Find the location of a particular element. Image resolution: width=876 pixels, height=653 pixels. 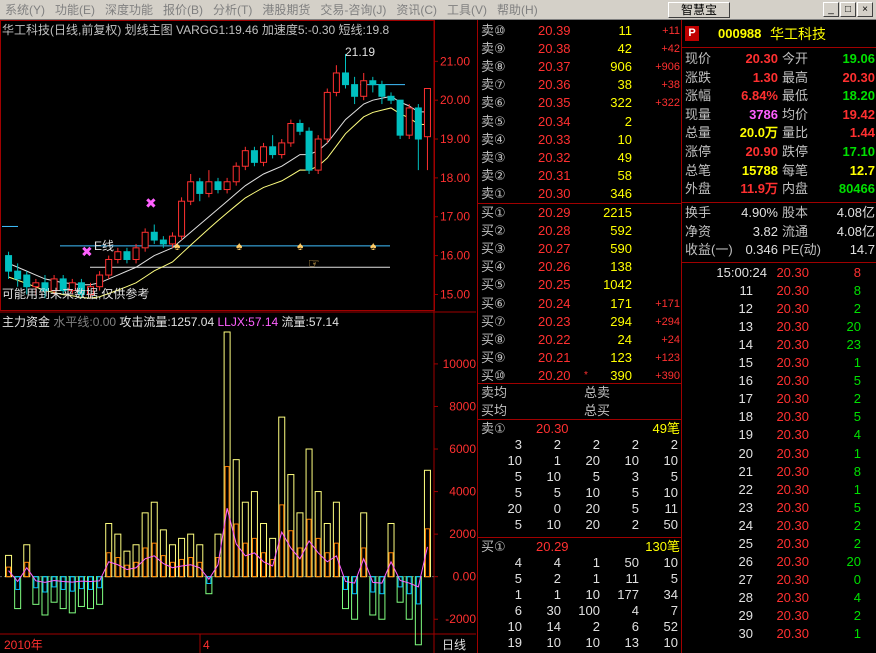

tick-volume: 8 is located at coordinates (857, 471).